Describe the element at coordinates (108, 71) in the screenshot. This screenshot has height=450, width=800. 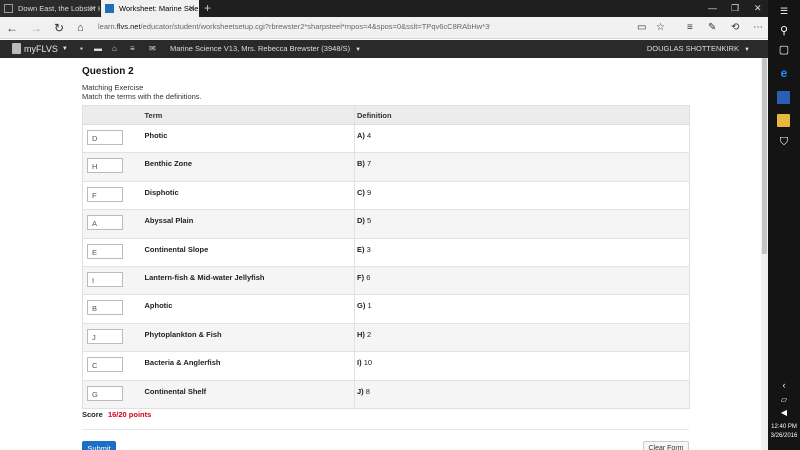
I see `question-title: Question 2` at that location.